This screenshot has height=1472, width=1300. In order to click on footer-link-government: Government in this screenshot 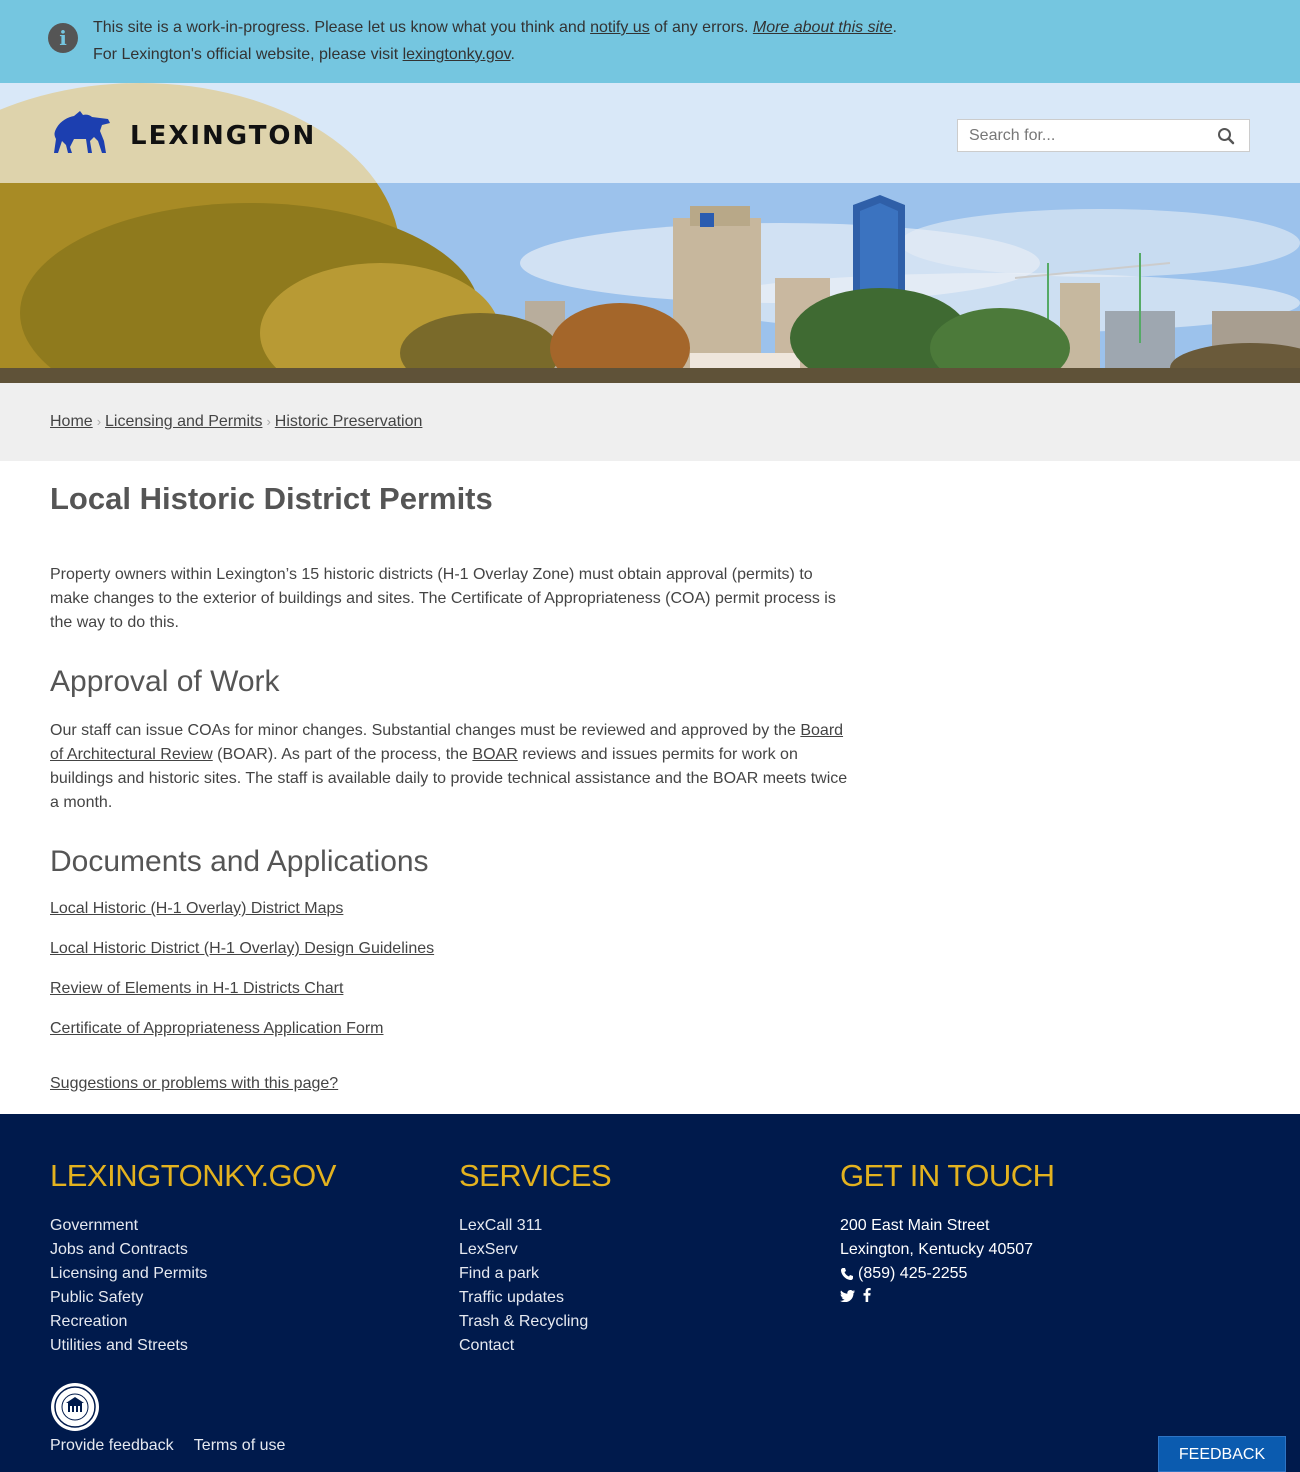, I will do `click(193, 1226)`.